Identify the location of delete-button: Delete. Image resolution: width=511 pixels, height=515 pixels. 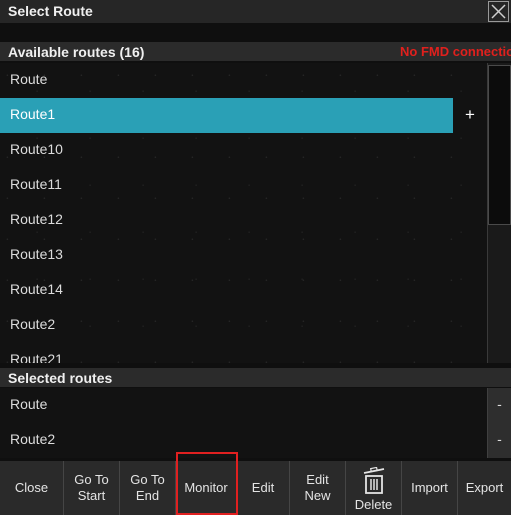
(374, 488).